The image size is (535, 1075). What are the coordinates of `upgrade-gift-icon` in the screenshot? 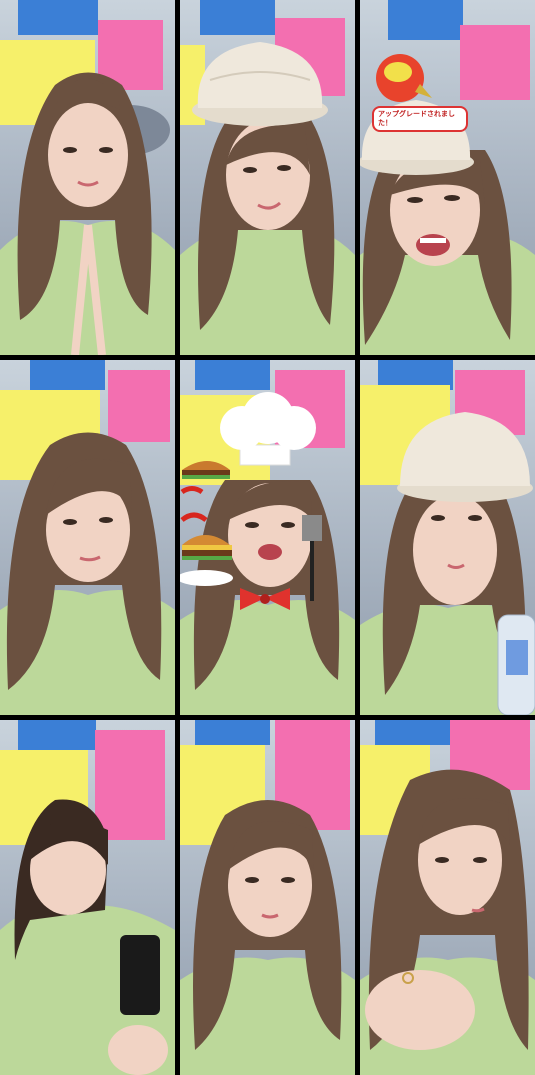 It's located at (404, 78).